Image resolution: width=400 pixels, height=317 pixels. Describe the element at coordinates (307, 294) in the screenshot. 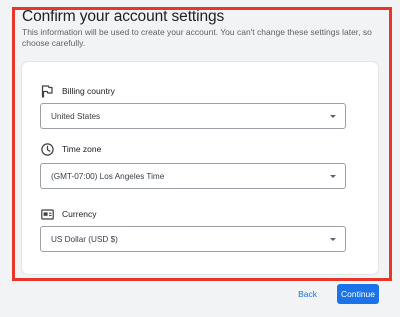

I see `back-button: Back` at that location.